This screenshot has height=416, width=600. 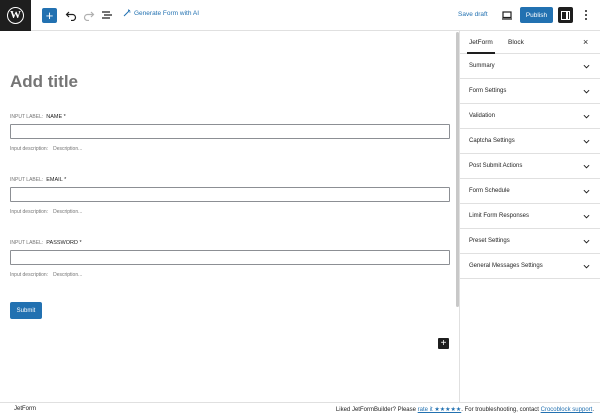 I want to click on panel-label: Summary, so click(x=482, y=66).